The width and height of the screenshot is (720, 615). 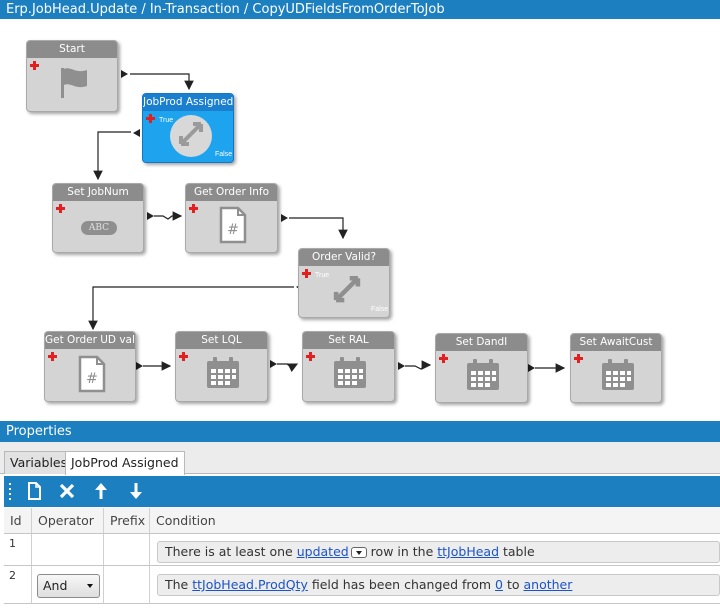 What do you see at coordinates (344, 257) in the screenshot?
I see `node-order-valid-label: Order Valid?` at bounding box center [344, 257].